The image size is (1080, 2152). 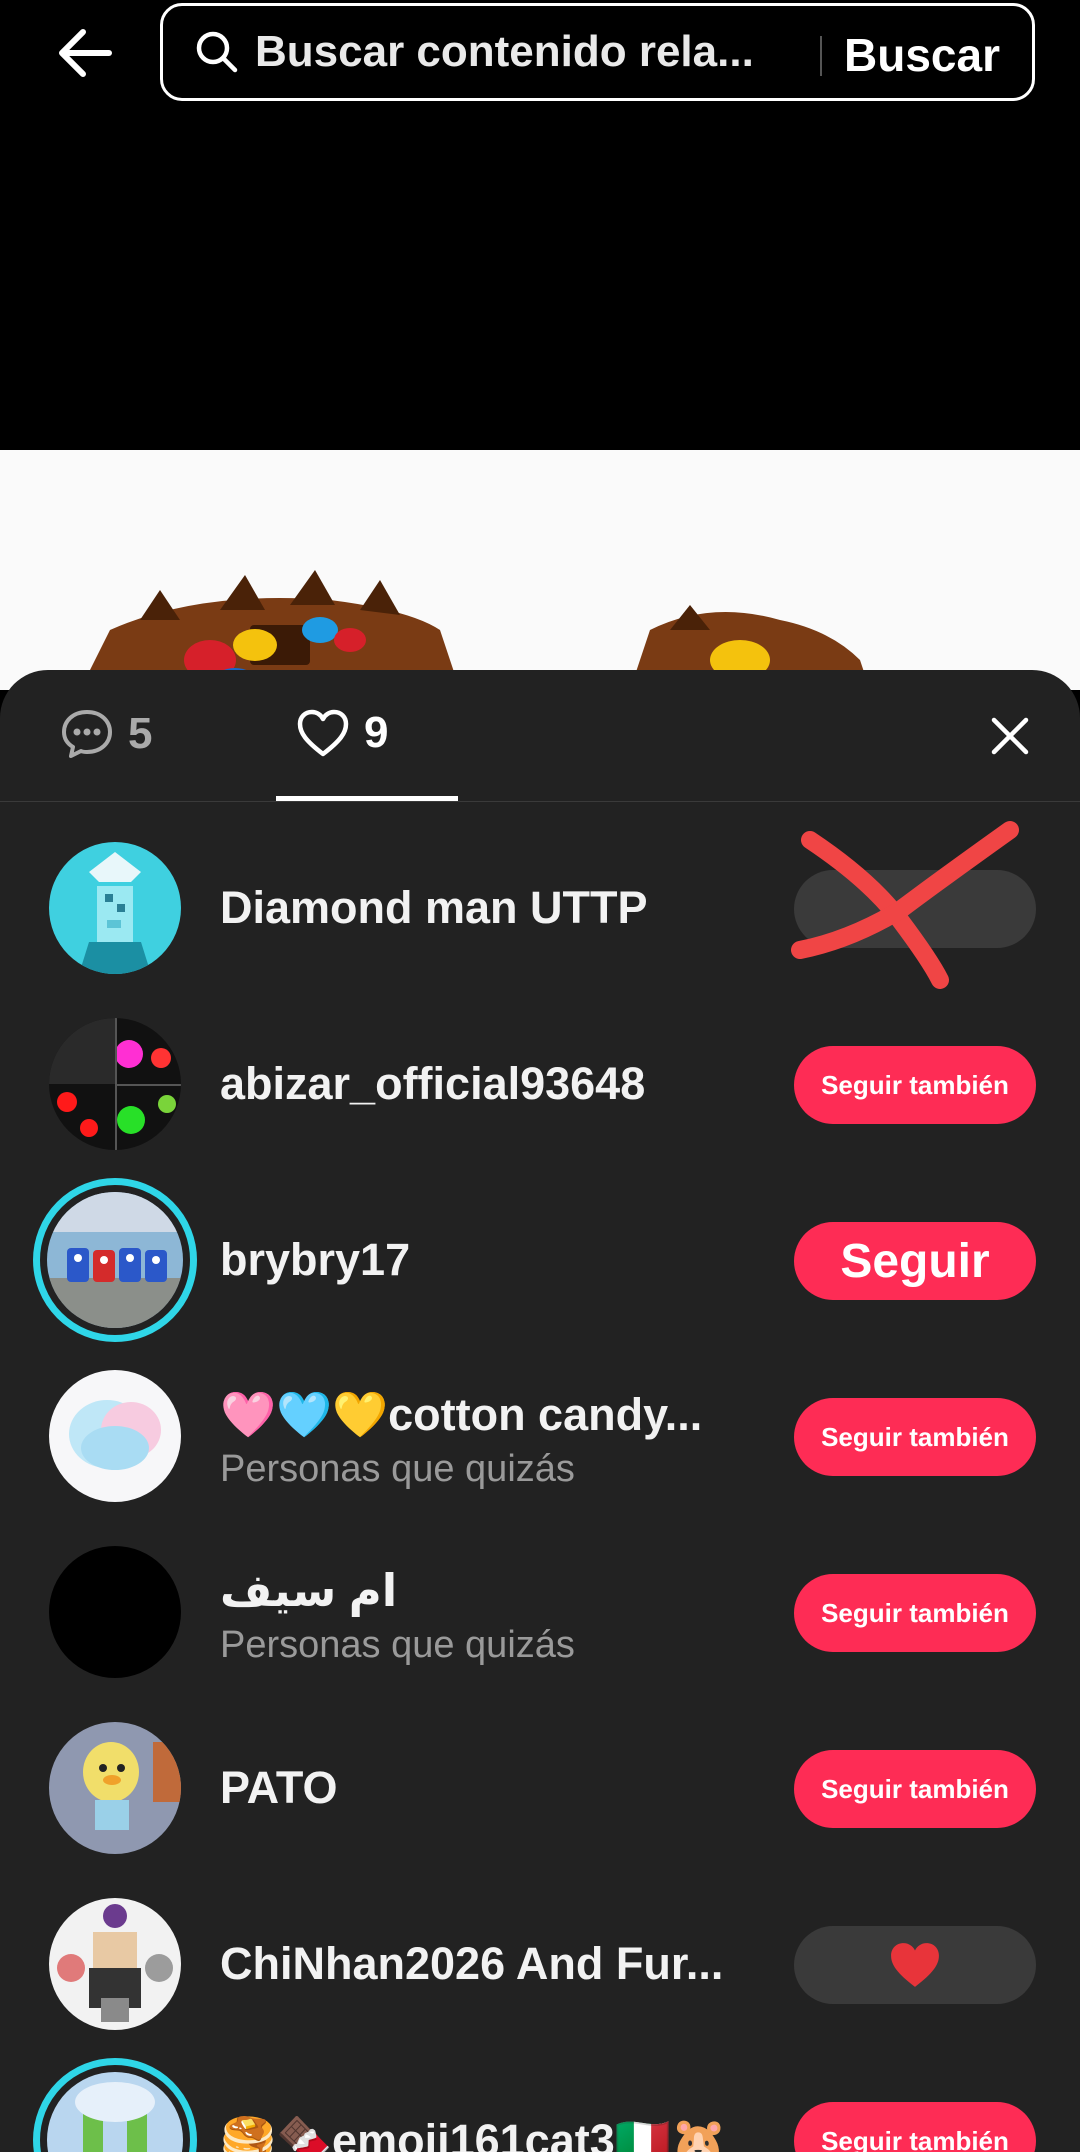 What do you see at coordinates (279, 1788) in the screenshot?
I see `username: PATO` at bounding box center [279, 1788].